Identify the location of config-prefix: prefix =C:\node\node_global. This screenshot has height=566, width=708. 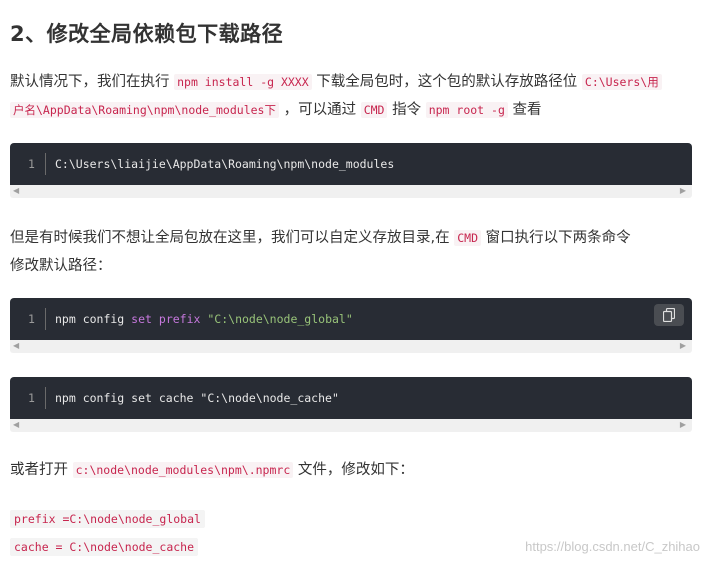
(107, 519).